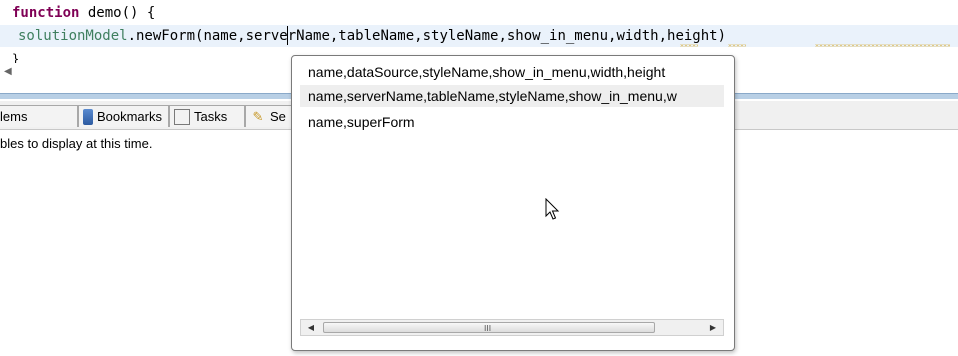 This screenshot has height=356, width=958. I want to click on function-signature: demo() {, so click(117, 13).